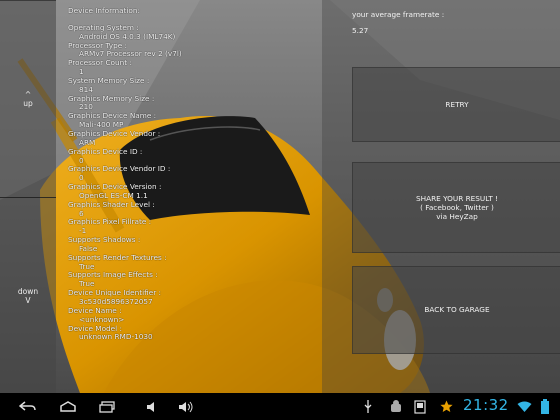  What do you see at coordinates (396, 406) in the screenshot?
I see `android-debug-icon` at bounding box center [396, 406].